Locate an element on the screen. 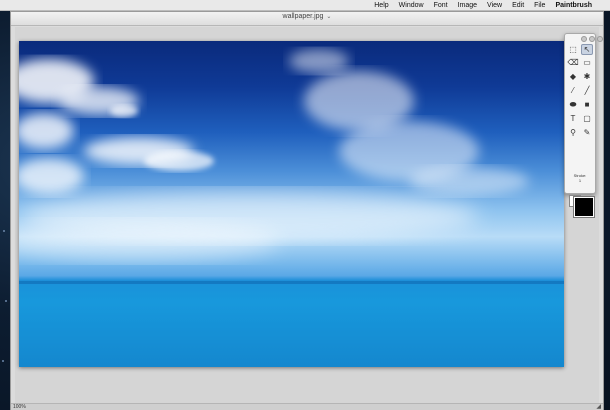 This screenshot has width=610, height=410. palette-minimize-button is located at coordinates (592, 39).